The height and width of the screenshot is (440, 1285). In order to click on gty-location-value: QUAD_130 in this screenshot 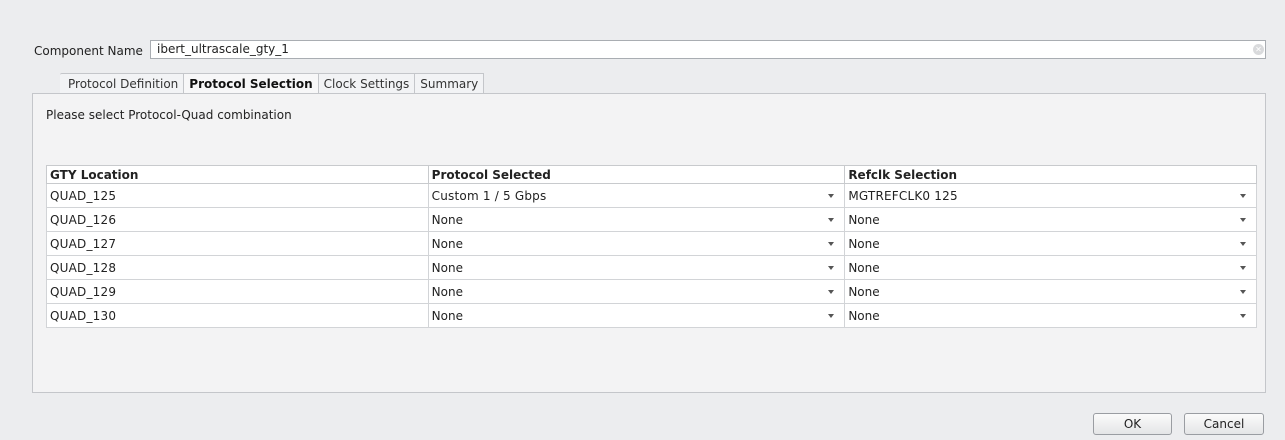, I will do `click(83, 315)`.